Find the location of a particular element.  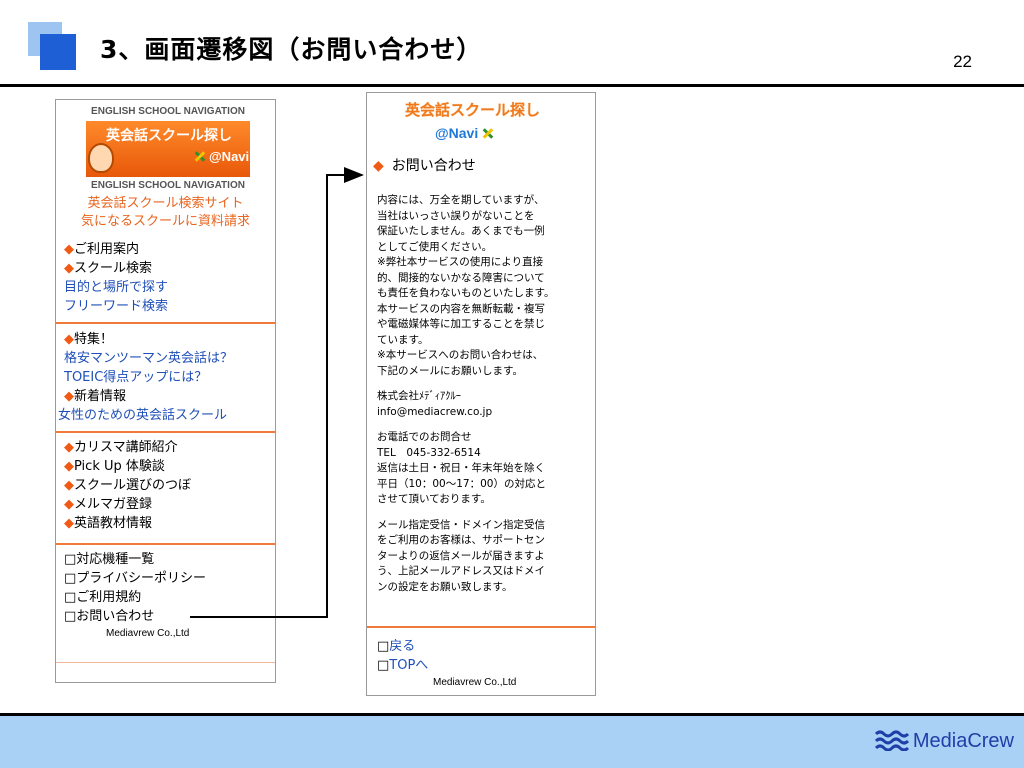

link-toeic-score: TOEIC得点アップには？ is located at coordinates (148, 377).